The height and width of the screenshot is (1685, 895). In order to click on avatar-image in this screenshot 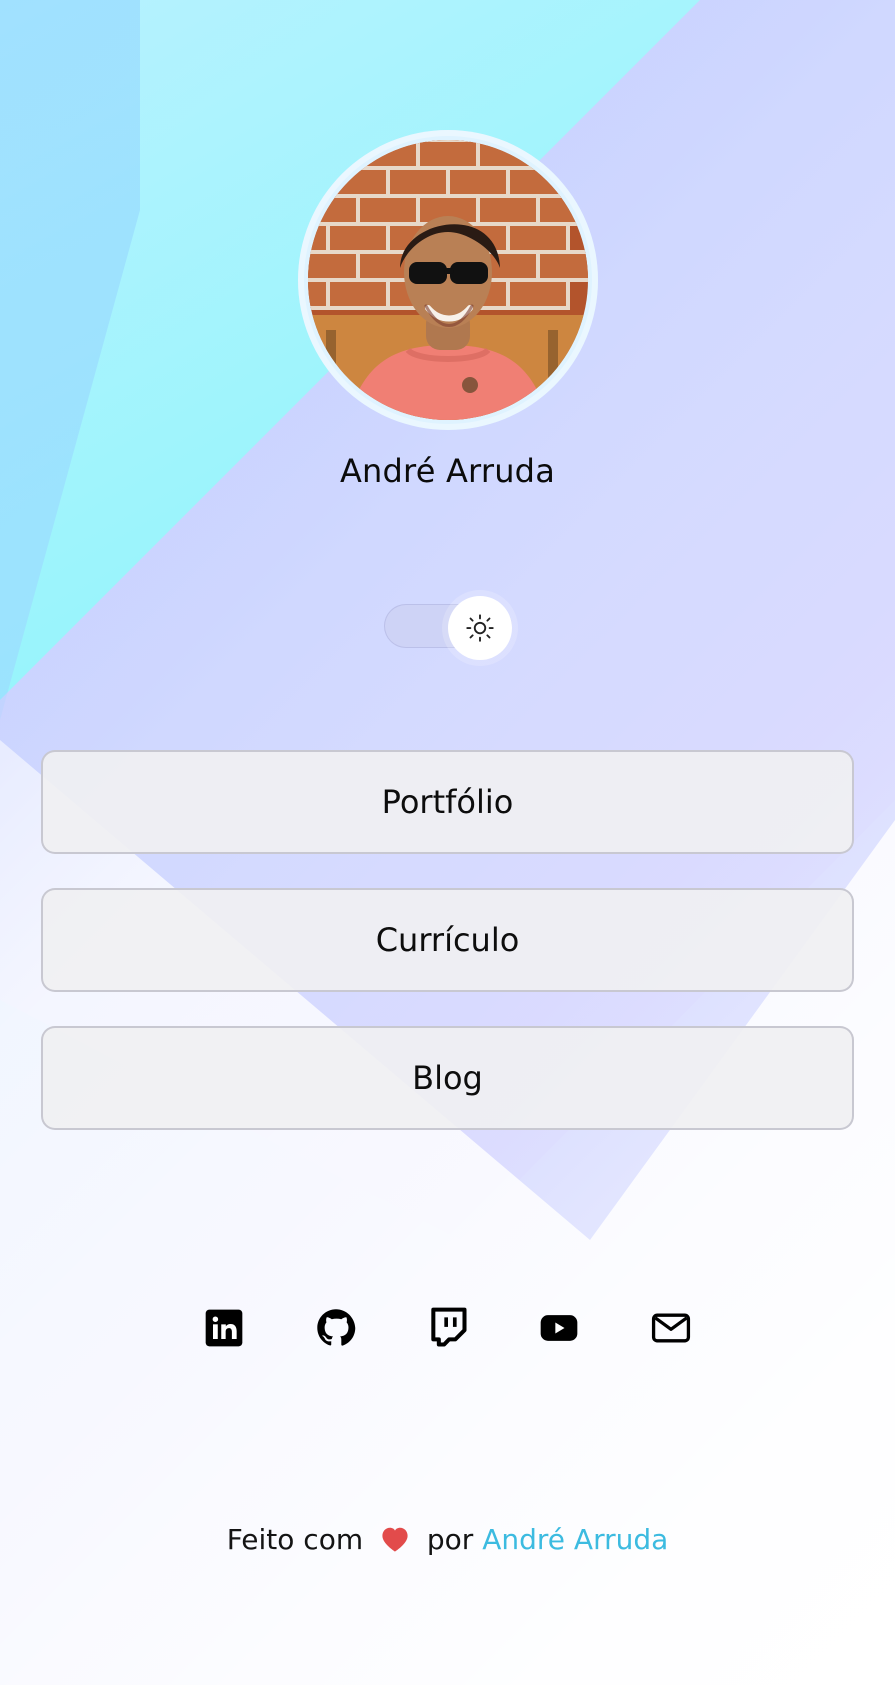, I will do `click(448, 280)`.